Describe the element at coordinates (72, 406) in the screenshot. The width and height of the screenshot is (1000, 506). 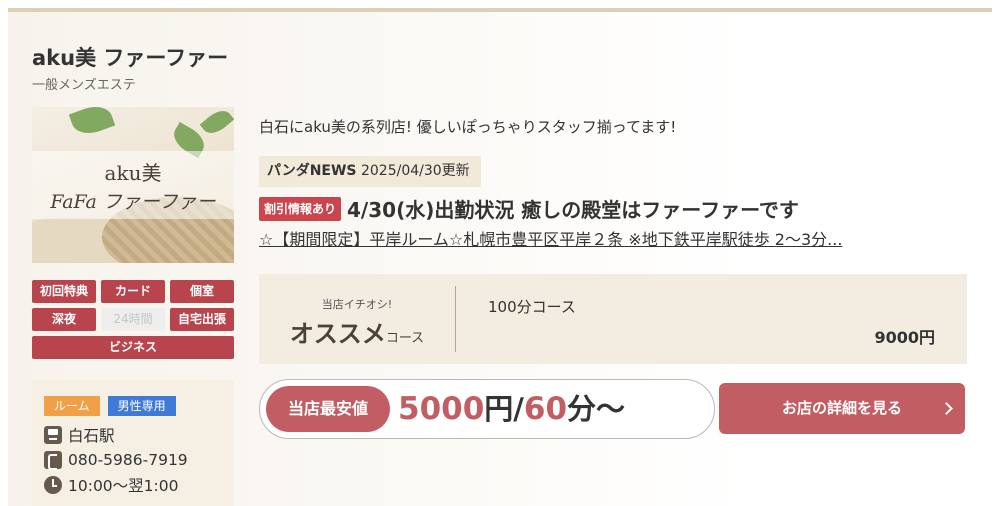
I see `tag-room: ルーム` at that location.